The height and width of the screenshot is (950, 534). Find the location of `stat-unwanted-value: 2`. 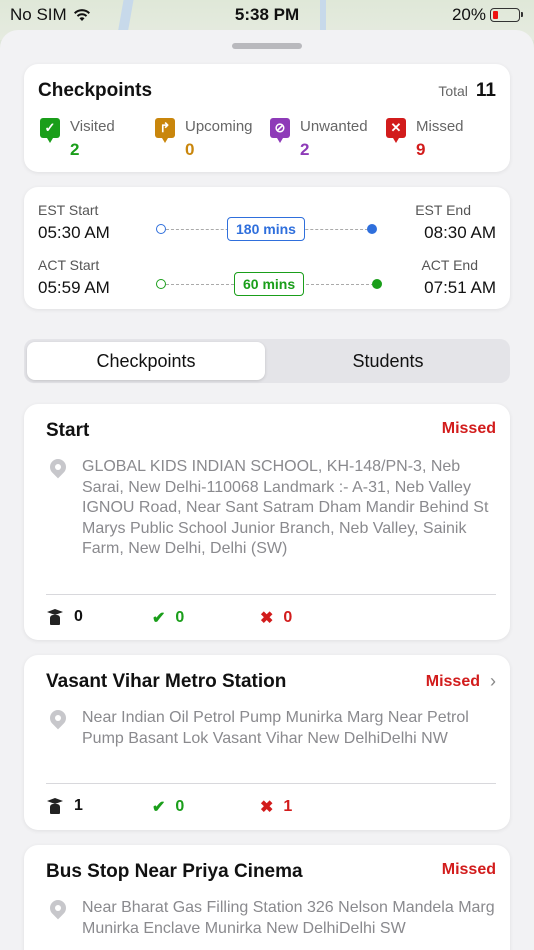

stat-unwanted-value: 2 is located at coordinates (305, 149).